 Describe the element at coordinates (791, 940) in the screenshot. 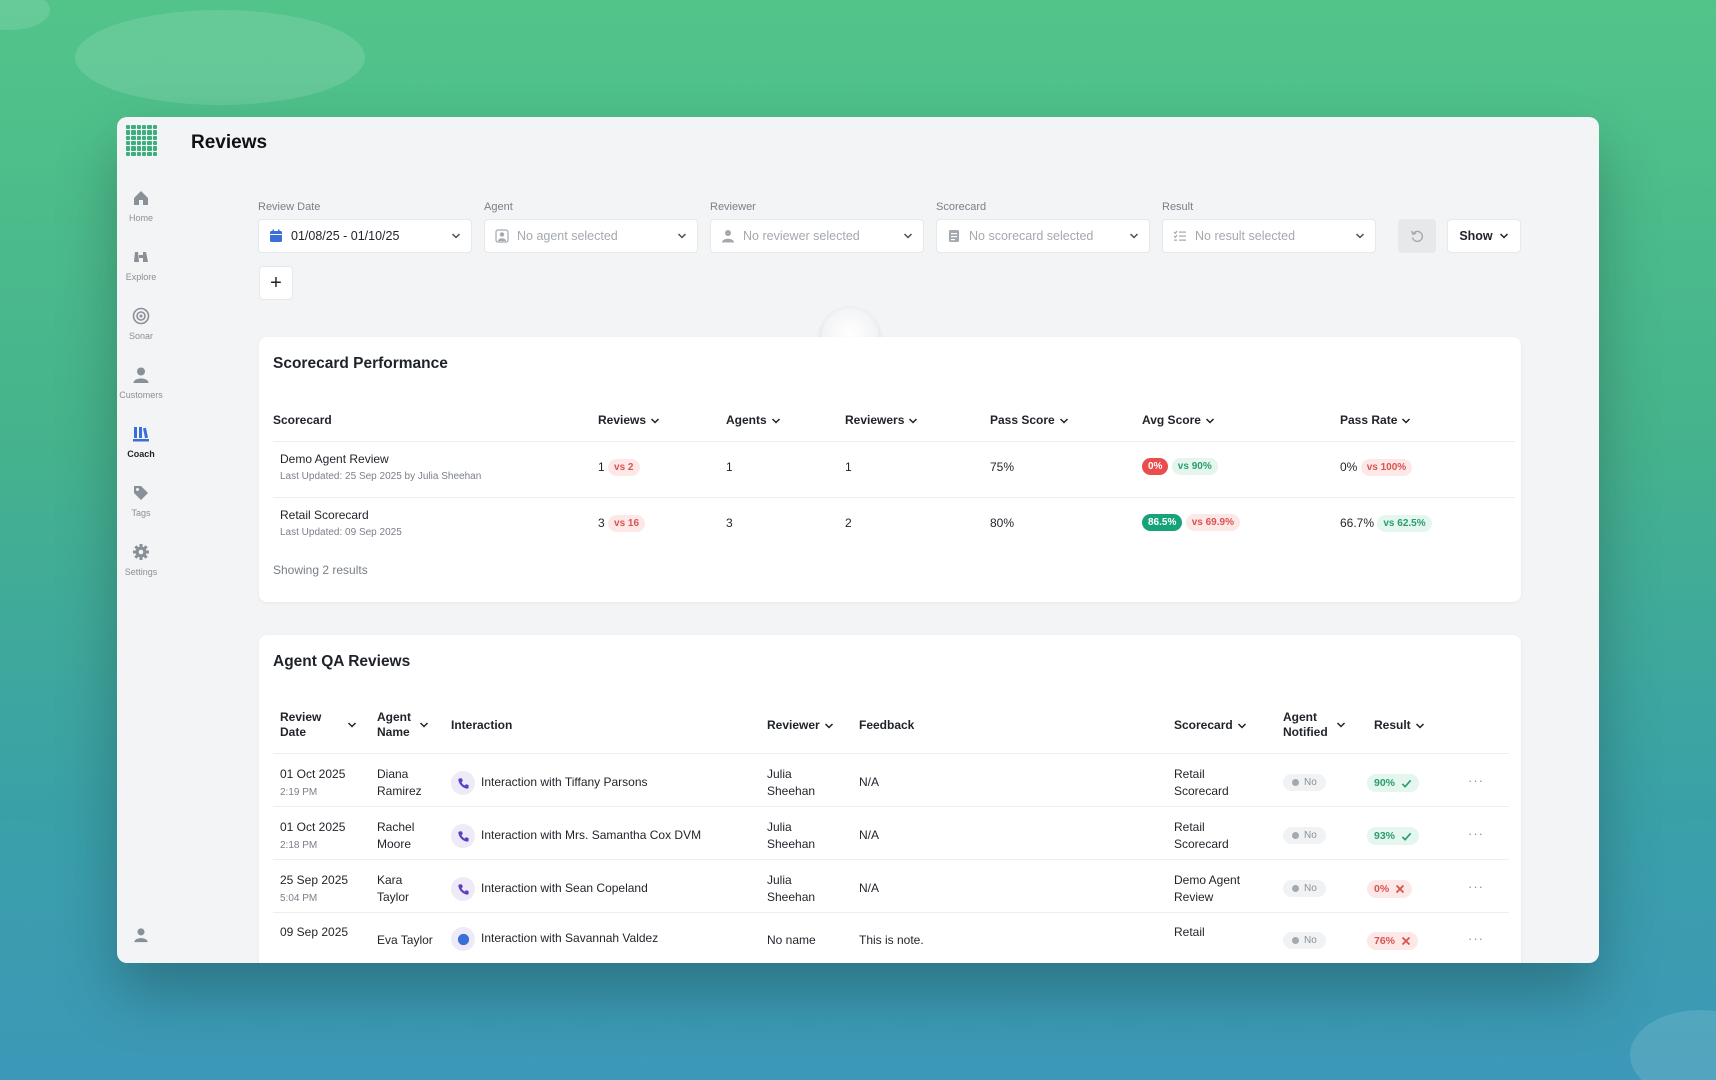

I see `reviewer-cell: No name` at that location.